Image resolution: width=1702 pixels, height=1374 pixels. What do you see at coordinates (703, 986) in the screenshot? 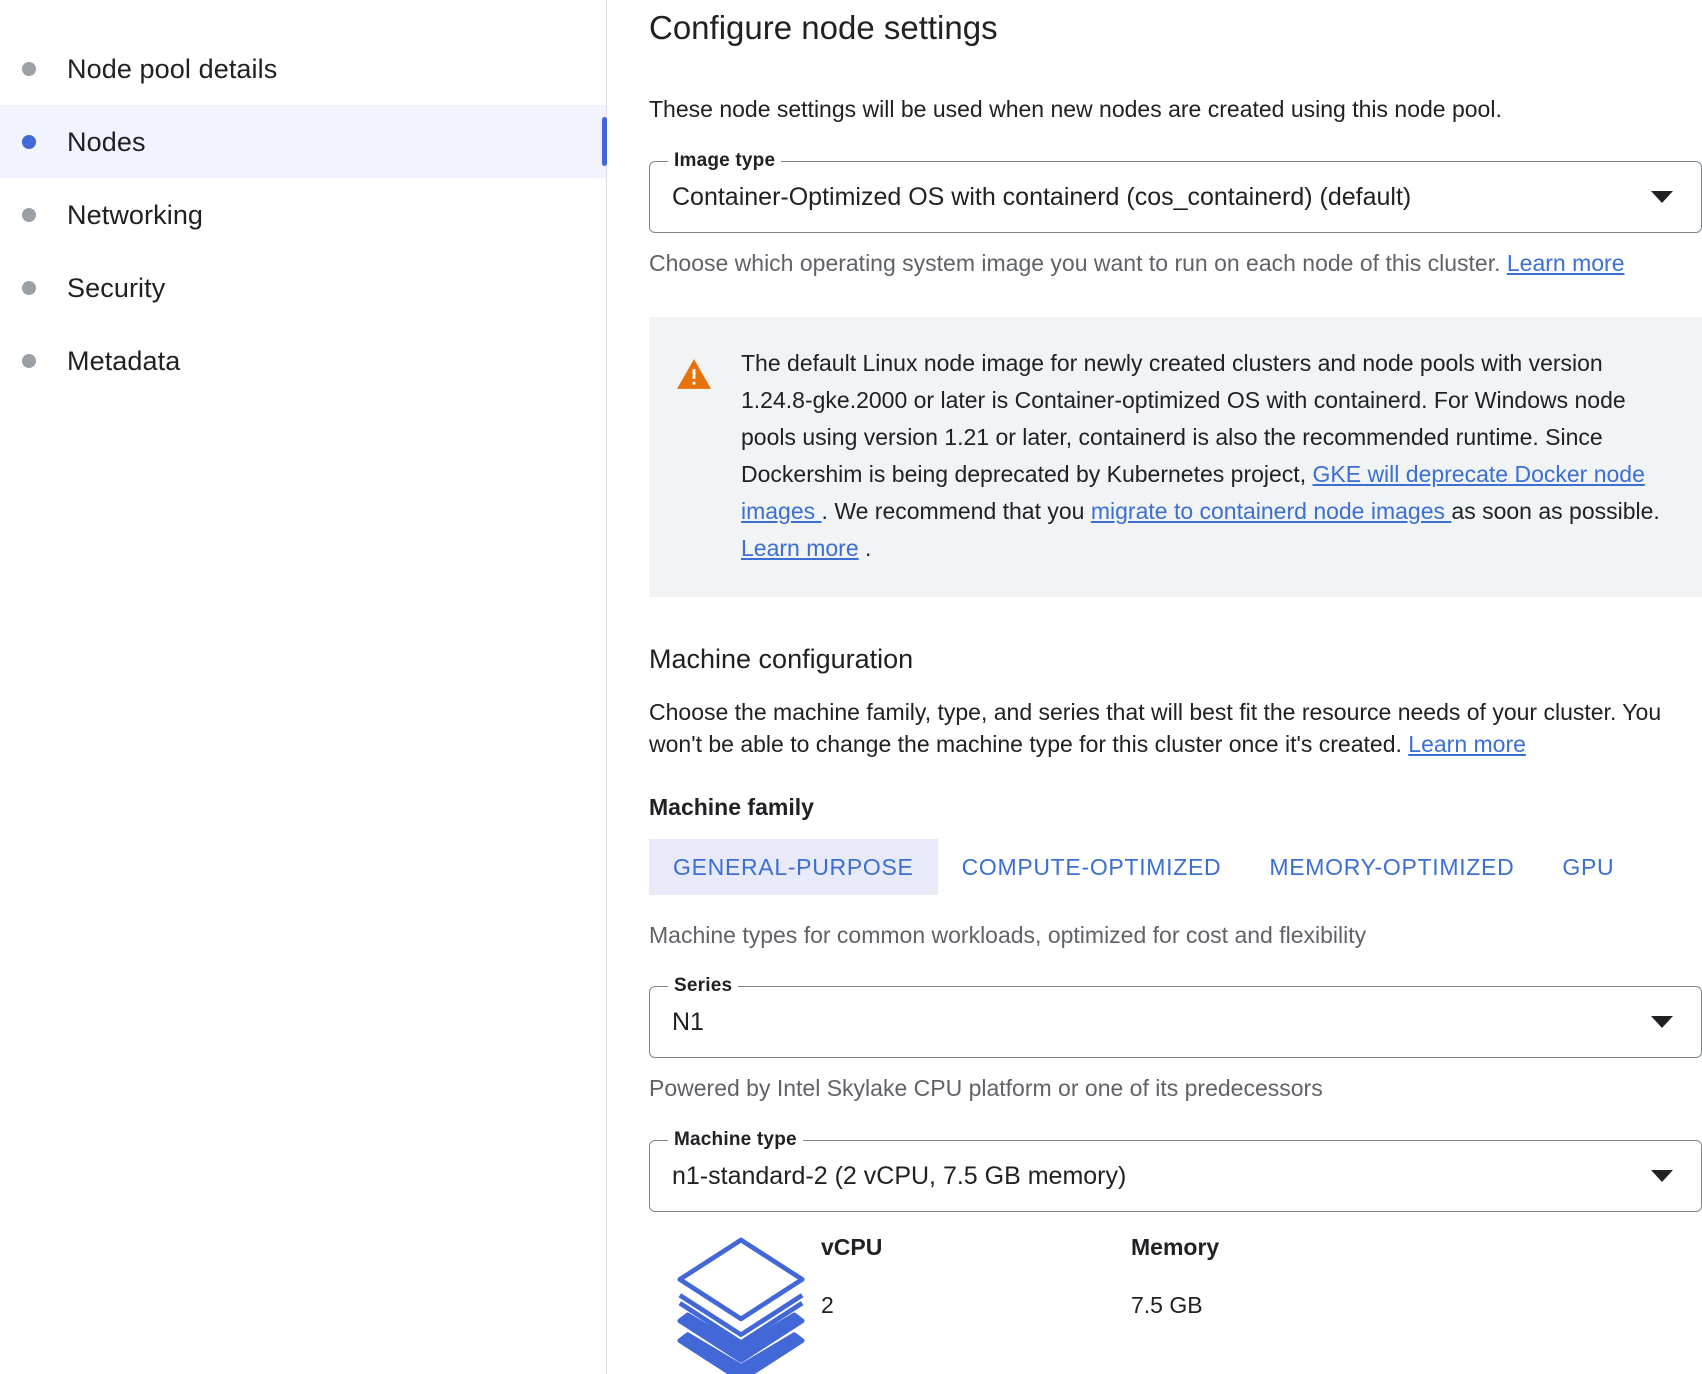
I see `series-legend: Series` at bounding box center [703, 986].